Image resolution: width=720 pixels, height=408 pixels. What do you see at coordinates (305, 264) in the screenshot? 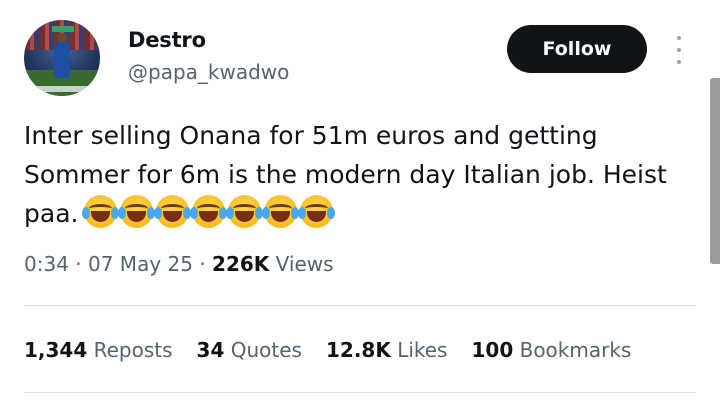
I see `views-label: Views` at bounding box center [305, 264].